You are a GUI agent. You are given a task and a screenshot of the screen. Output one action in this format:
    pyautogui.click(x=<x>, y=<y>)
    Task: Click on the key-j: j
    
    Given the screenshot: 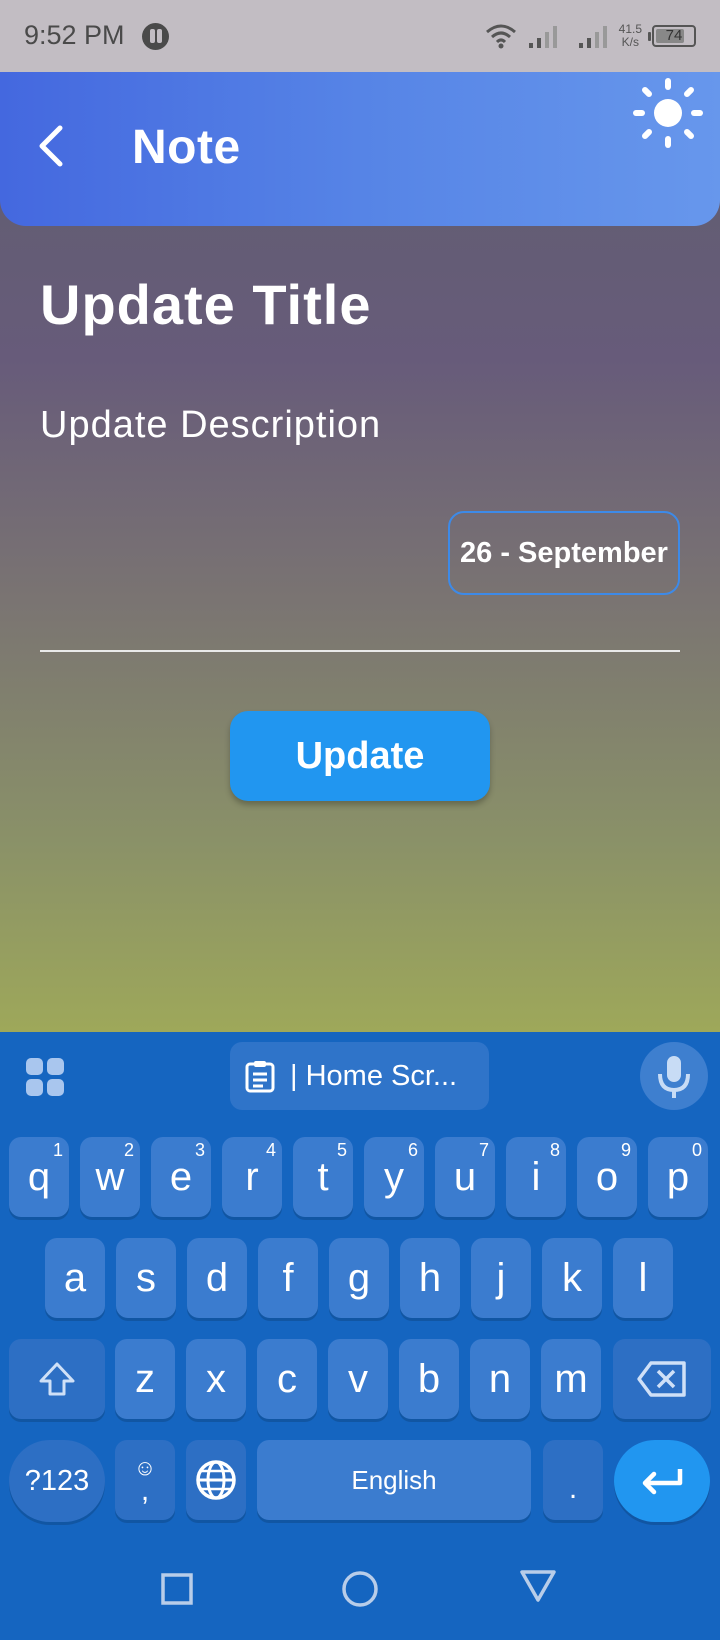 What is the action you would take?
    pyautogui.click(x=501, y=1278)
    